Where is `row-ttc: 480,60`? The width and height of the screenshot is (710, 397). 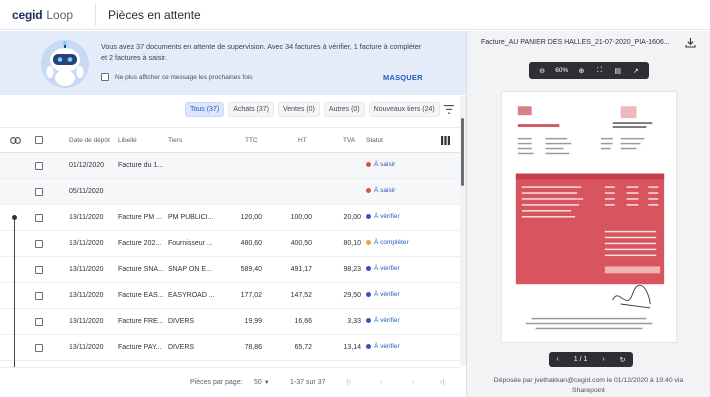
row-ttc: 480,60 is located at coordinates (251, 243).